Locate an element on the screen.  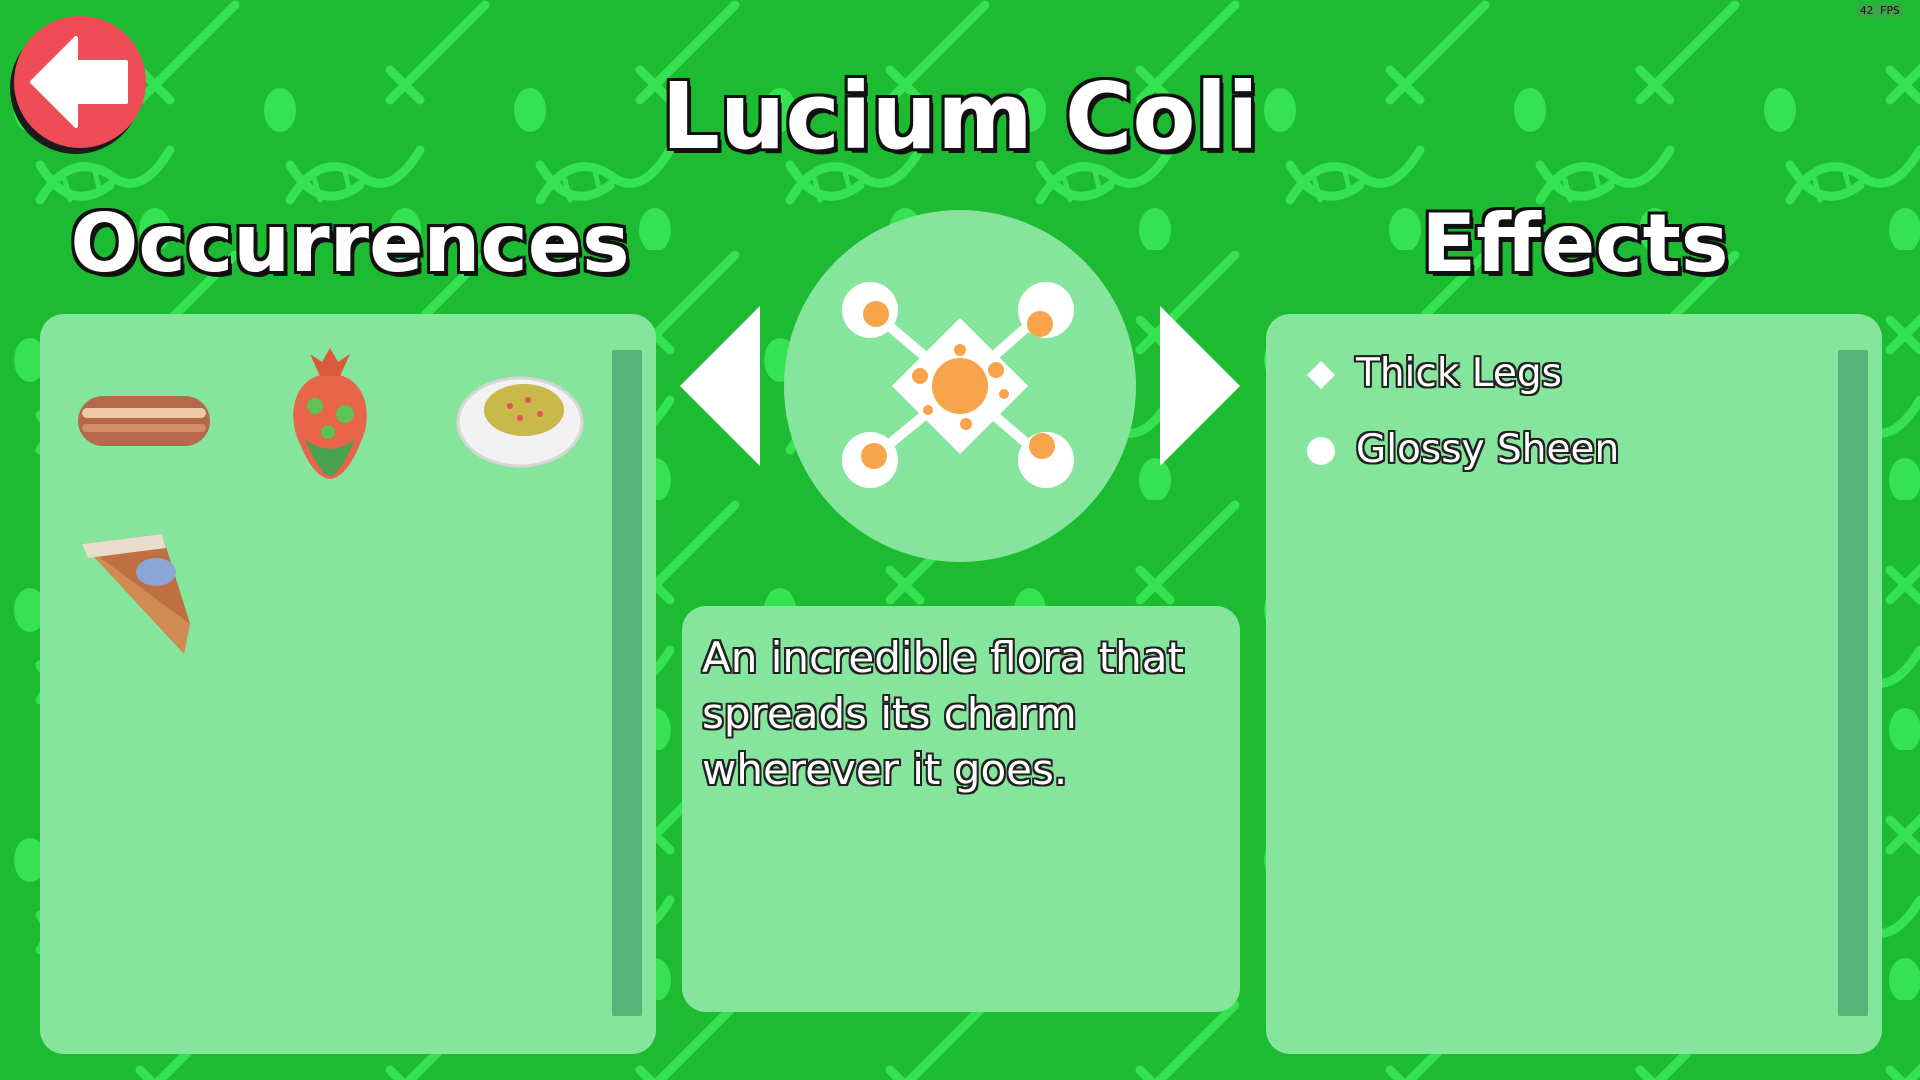
effects-scrollbar is located at coordinates (1853, 683).